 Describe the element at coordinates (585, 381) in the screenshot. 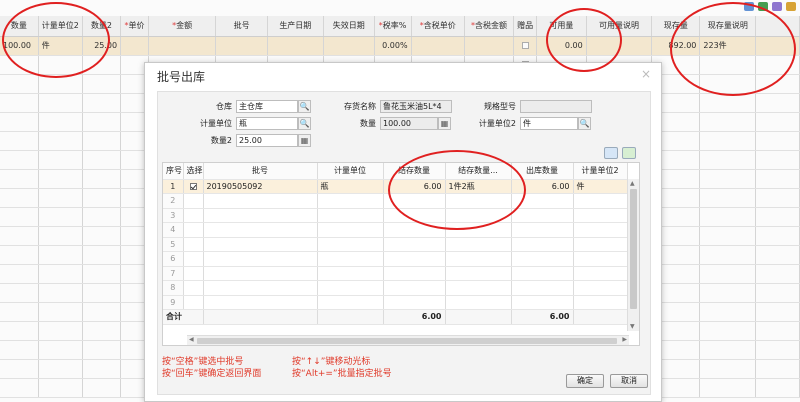

I see `ok-button: 确定` at that location.